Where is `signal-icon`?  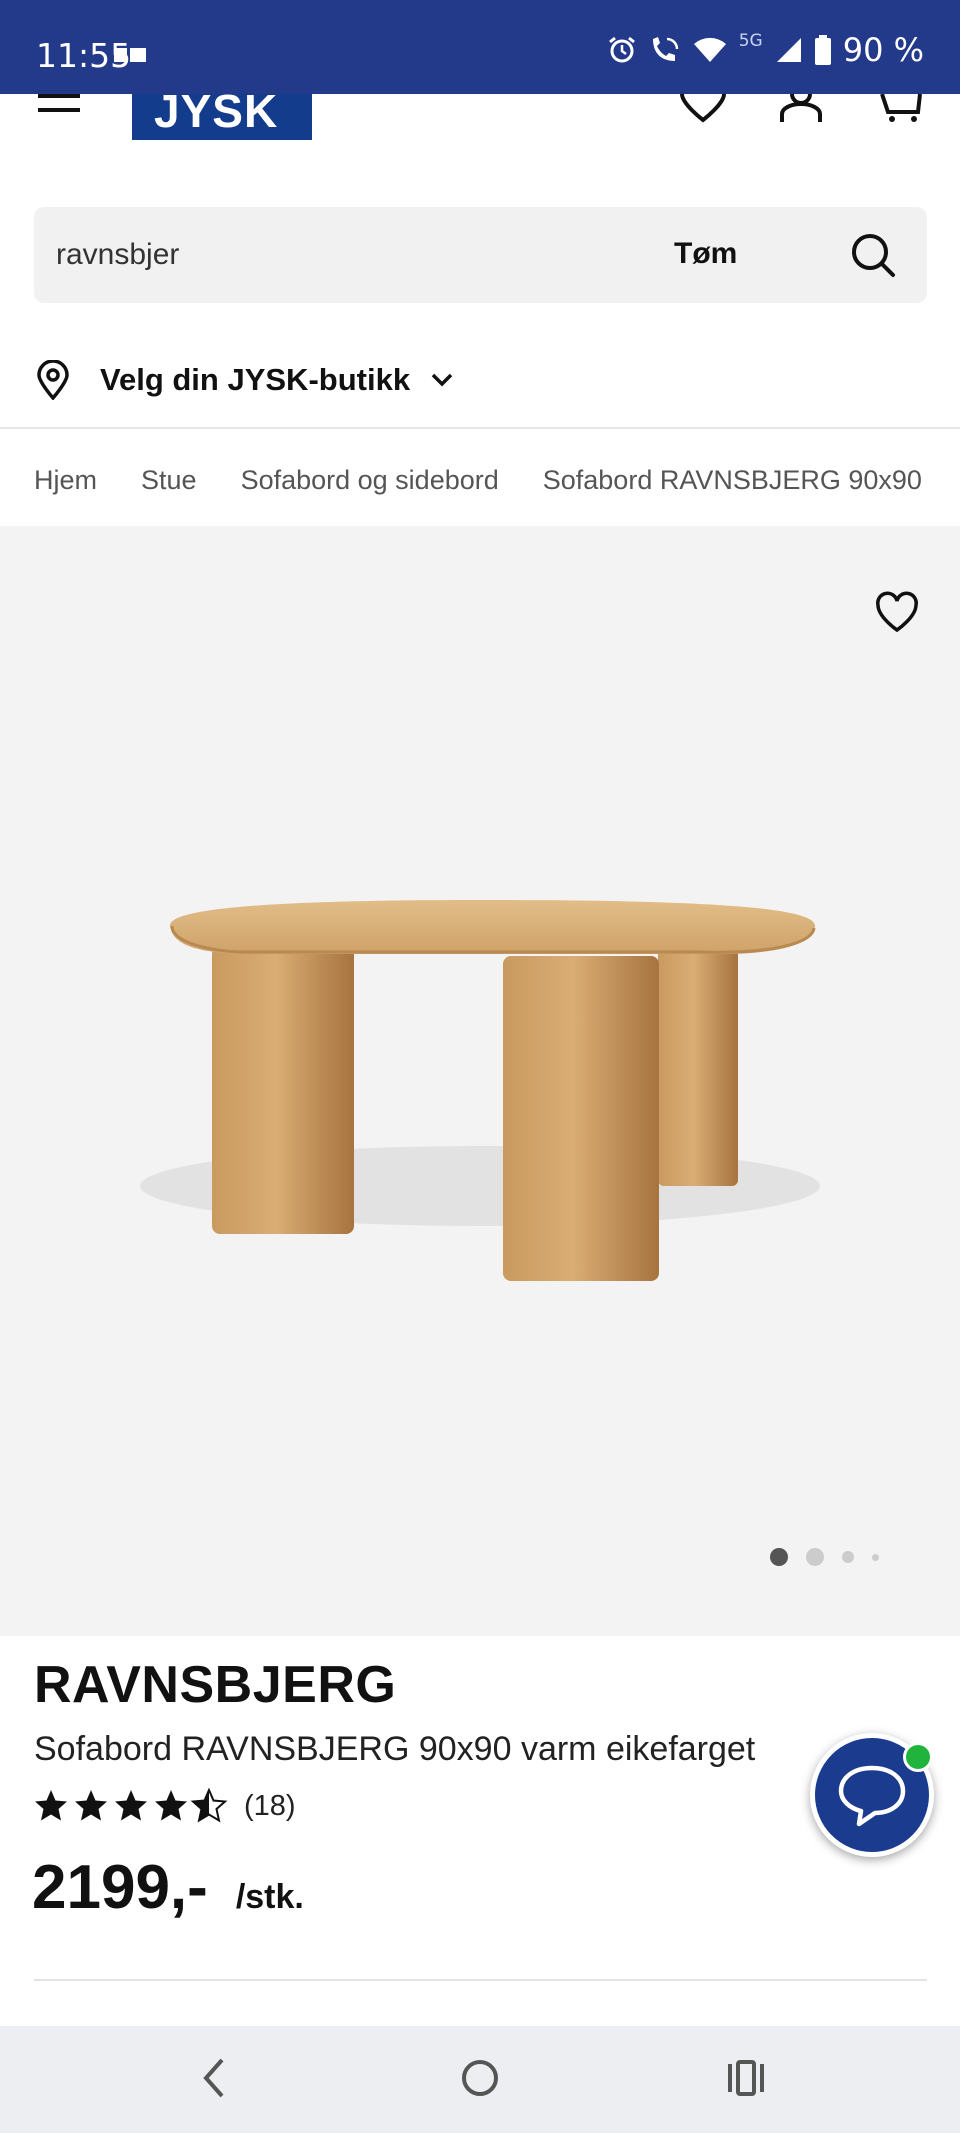
signal-icon is located at coordinates (788, 50).